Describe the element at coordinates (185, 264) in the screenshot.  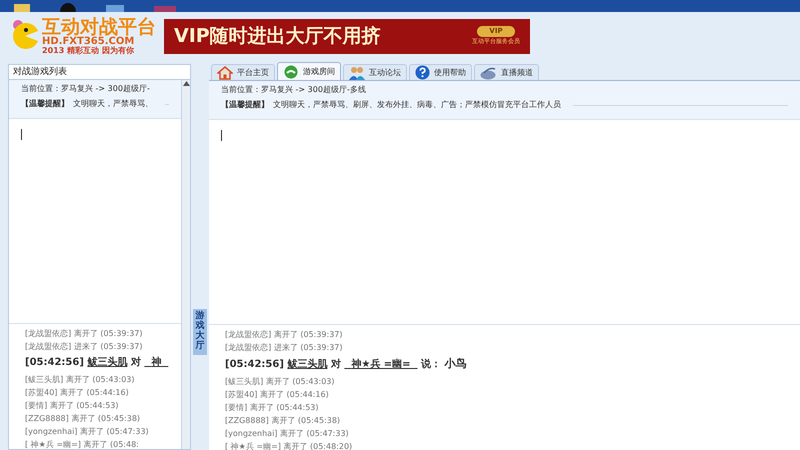
I see `scrollbar` at that location.